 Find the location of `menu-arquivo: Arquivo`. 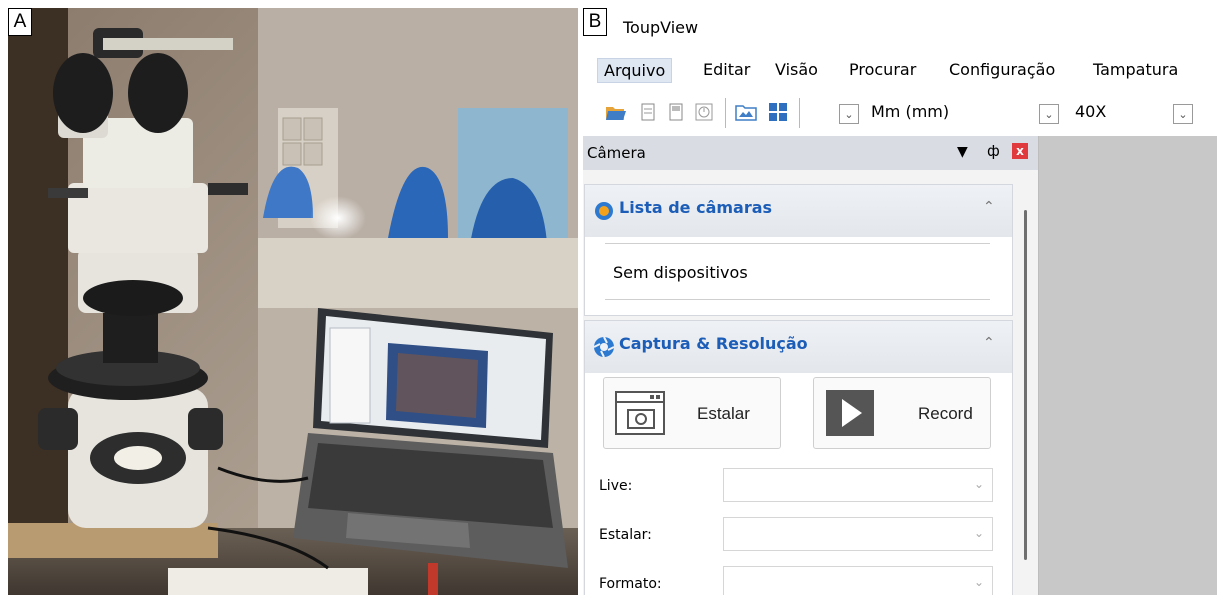

menu-arquivo: Arquivo is located at coordinates (635, 70).